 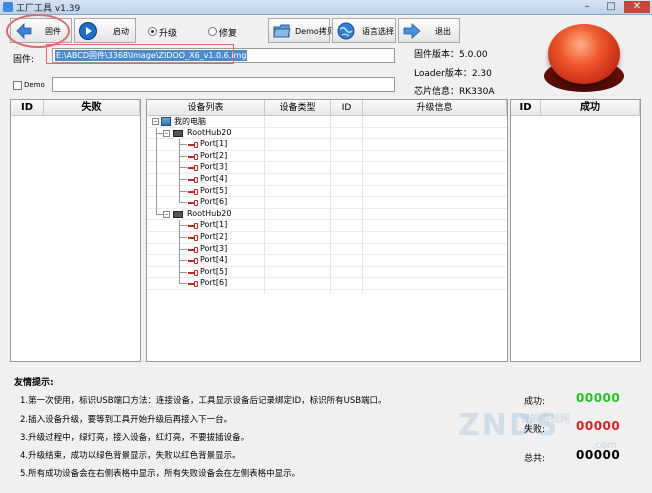 What do you see at coordinates (88, 31) in the screenshot?
I see `play-icon` at bounding box center [88, 31].